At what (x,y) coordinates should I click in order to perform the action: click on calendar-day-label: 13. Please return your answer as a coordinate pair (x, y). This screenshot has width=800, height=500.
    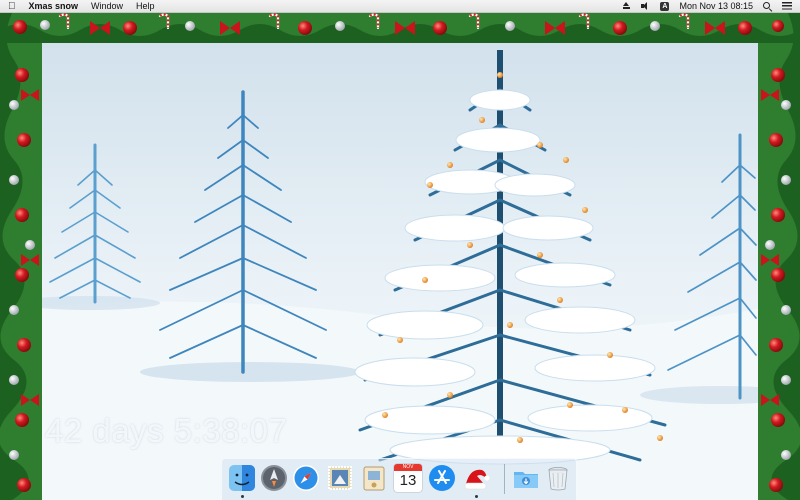
    Looking at the image, I should click on (408, 480).